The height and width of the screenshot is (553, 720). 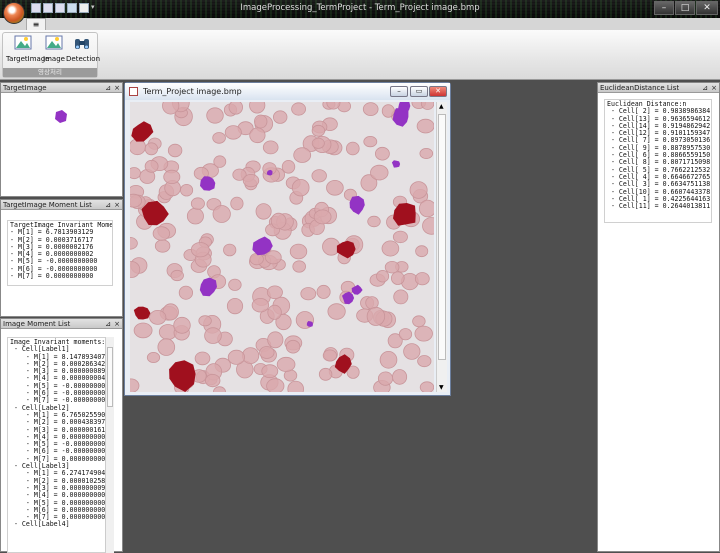 What do you see at coordinates (659, 206) in the screenshot?
I see `distance-line: - Cell[11] = 0.2644013811` at bounding box center [659, 206].